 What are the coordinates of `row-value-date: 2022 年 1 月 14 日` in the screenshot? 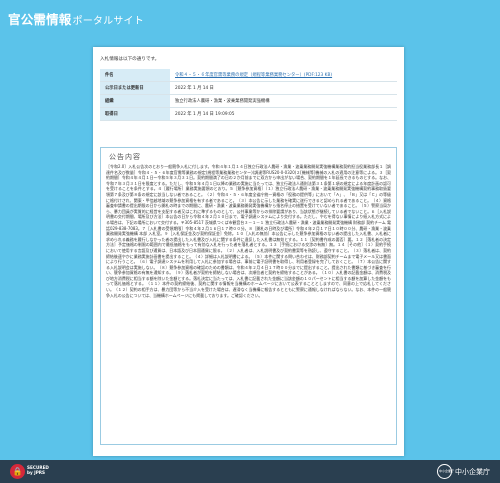 It's located at (283, 88).